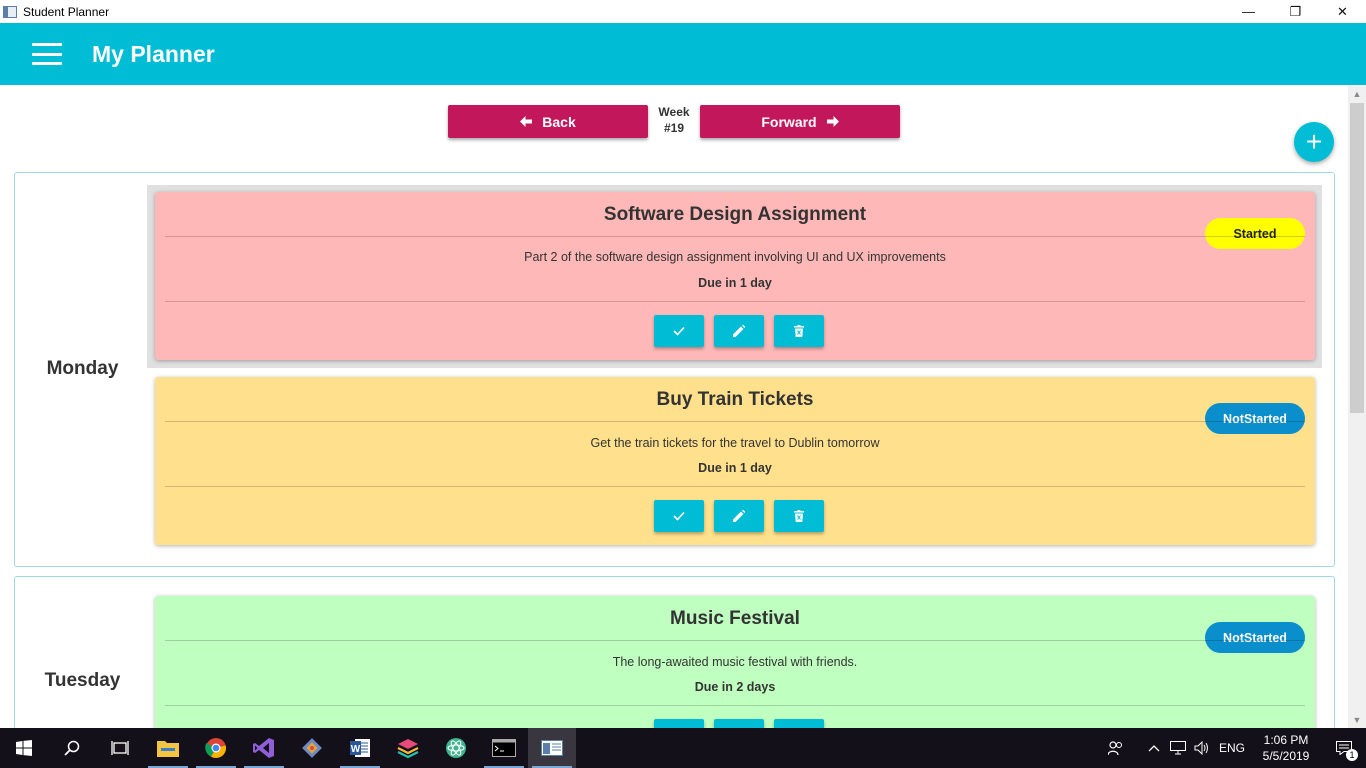 This screenshot has height=768, width=1366. What do you see at coordinates (153, 53) in the screenshot?
I see `page-title: My Planner` at bounding box center [153, 53].